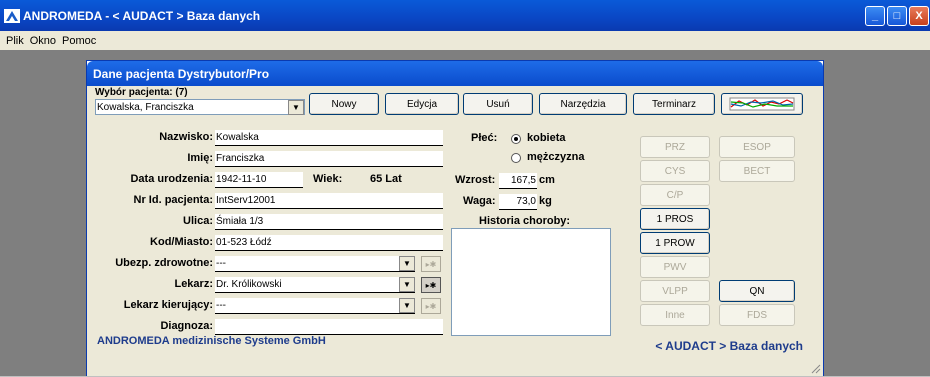  What do you see at coordinates (329, 327) in the screenshot?
I see `diagnosis-field` at bounding box center [329, 327].